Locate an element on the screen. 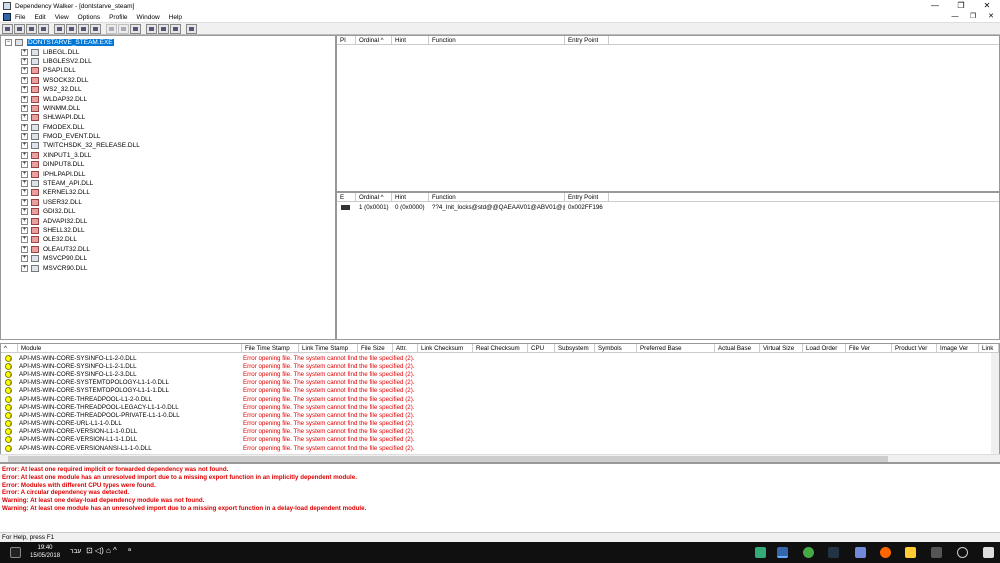  column-header: Image Ver is located at coordinates (958, 348).